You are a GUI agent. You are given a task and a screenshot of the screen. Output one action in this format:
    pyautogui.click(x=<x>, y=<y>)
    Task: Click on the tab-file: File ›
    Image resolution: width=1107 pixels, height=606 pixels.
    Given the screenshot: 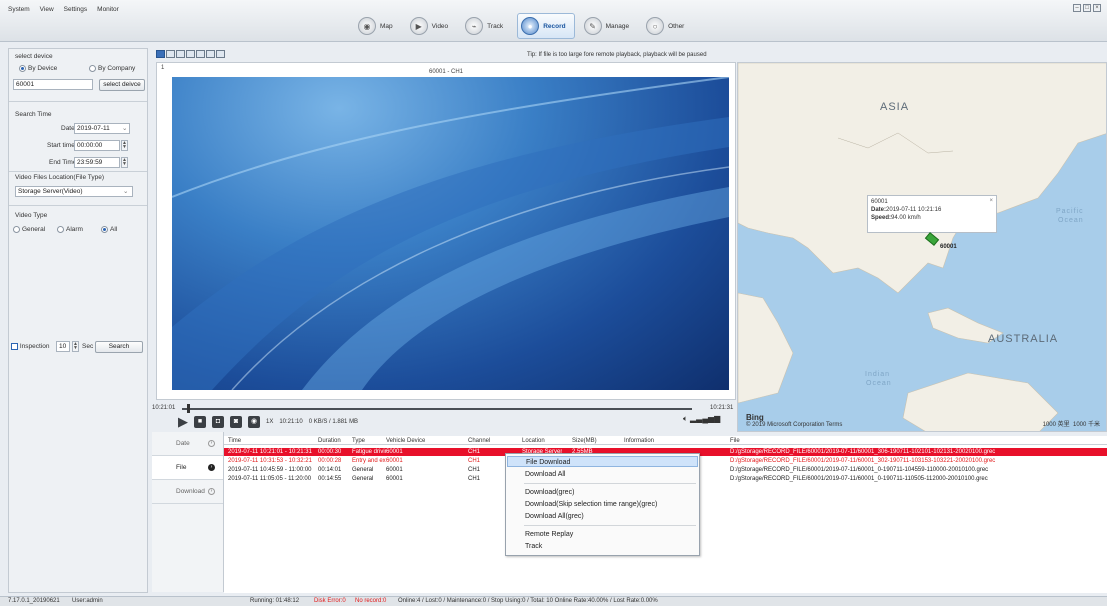 What is the action you would take?
    pyautogui.click(x=187, y=468)
    